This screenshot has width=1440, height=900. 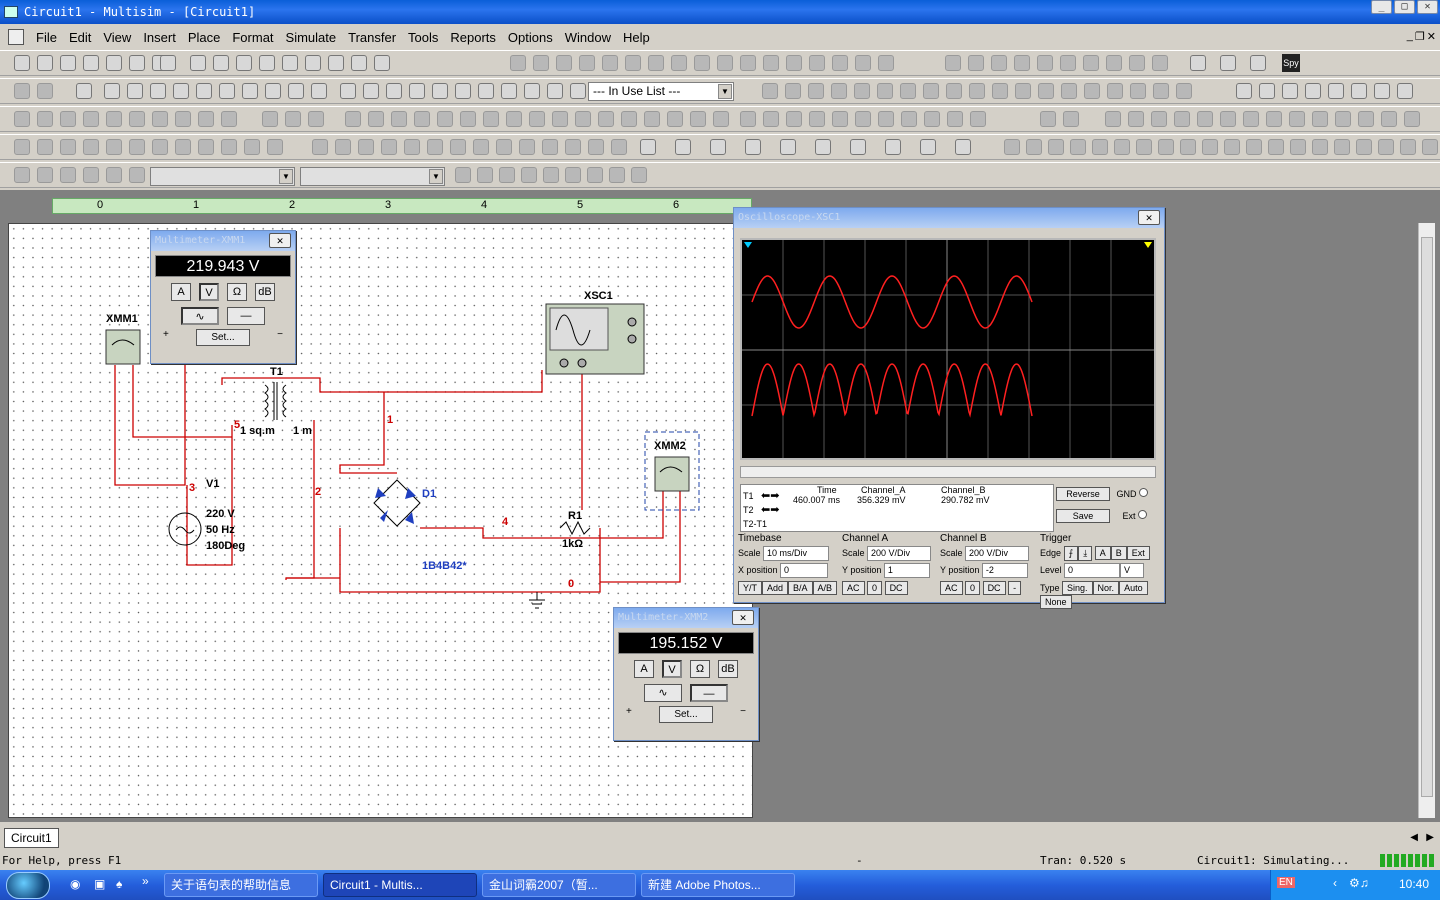 What do you see at coordinates (796, 553) in the screenshot?
I see `timebase-scale-field: 10 ms/Div` at bounding box center [796, 553].